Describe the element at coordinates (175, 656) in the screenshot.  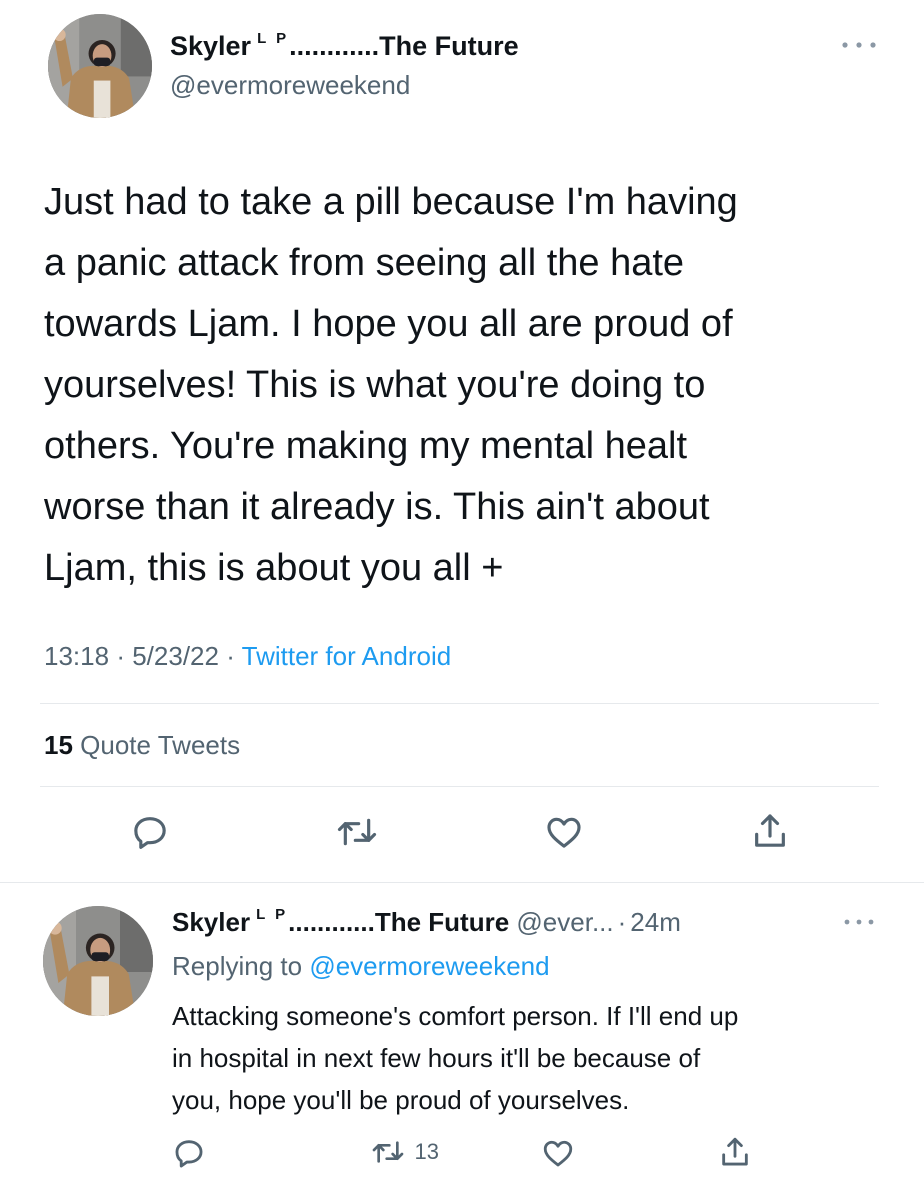
I see `tweet-date: 5/23/22` at that location.